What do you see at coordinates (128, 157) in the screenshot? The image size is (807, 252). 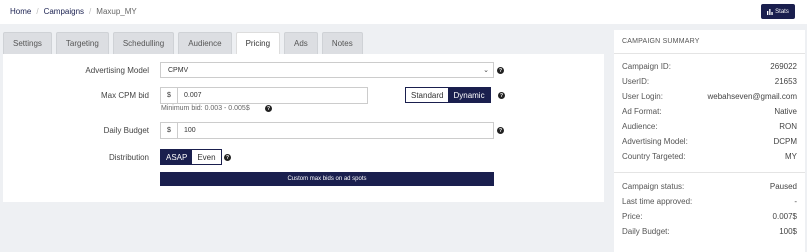 I see `distribution-label: Distribution` at bounding box center [128, 157].